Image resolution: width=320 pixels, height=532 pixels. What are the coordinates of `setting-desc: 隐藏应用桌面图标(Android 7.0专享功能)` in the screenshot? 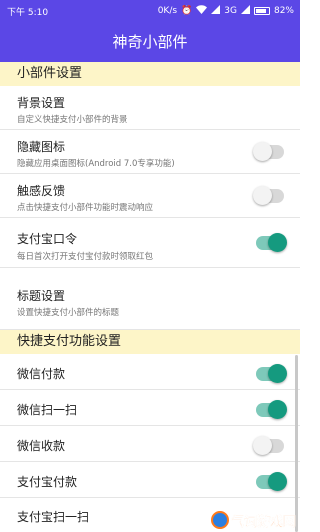 It's located at (96, 164).